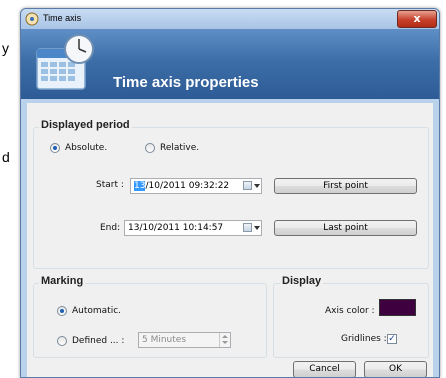  What do you see at coordinates (225, 336) in the screenshot?
I see `spin-up-icon` at bounding box center [225, 336].